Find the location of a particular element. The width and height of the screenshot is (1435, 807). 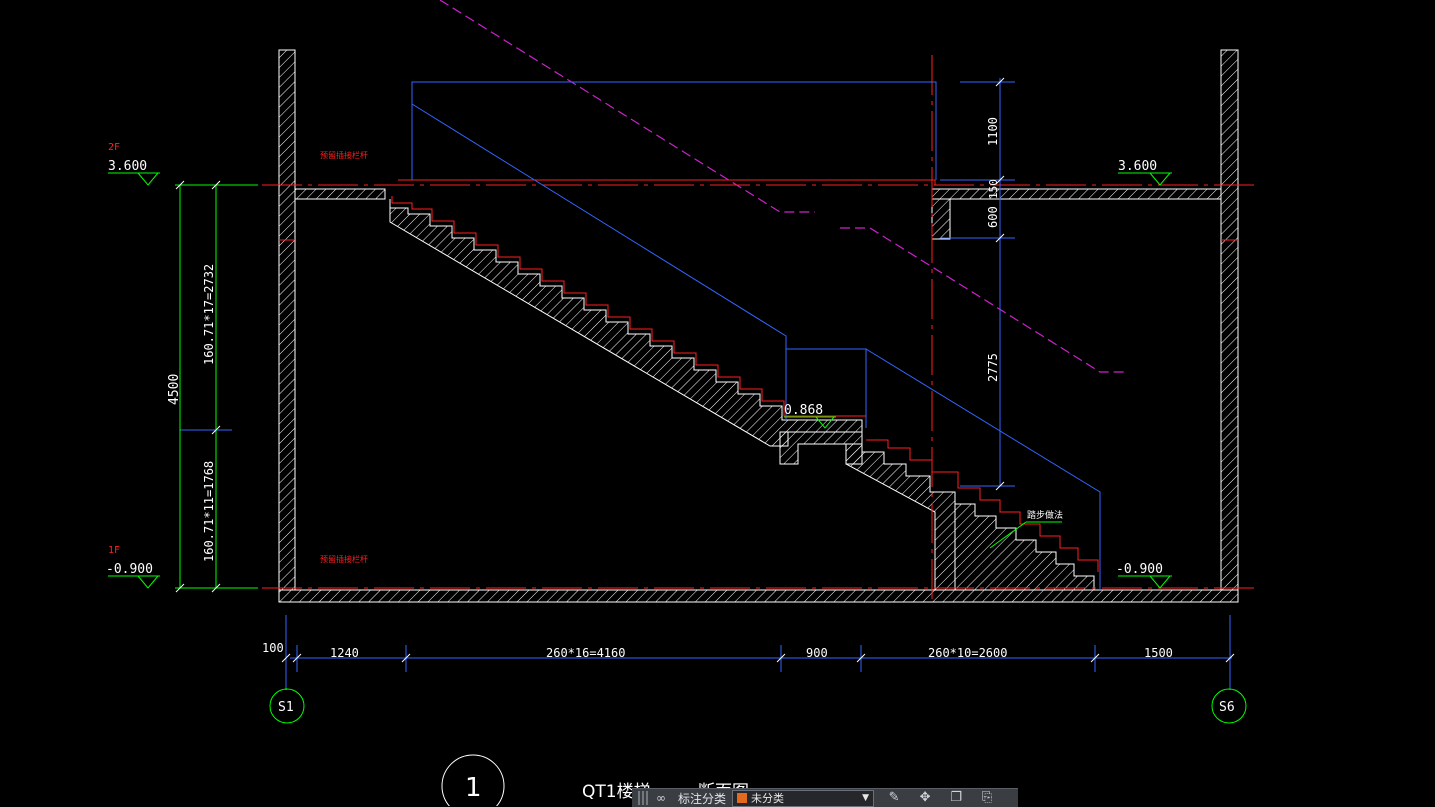

right-top-level: 3.600 is located at coordinates (1137, 166).